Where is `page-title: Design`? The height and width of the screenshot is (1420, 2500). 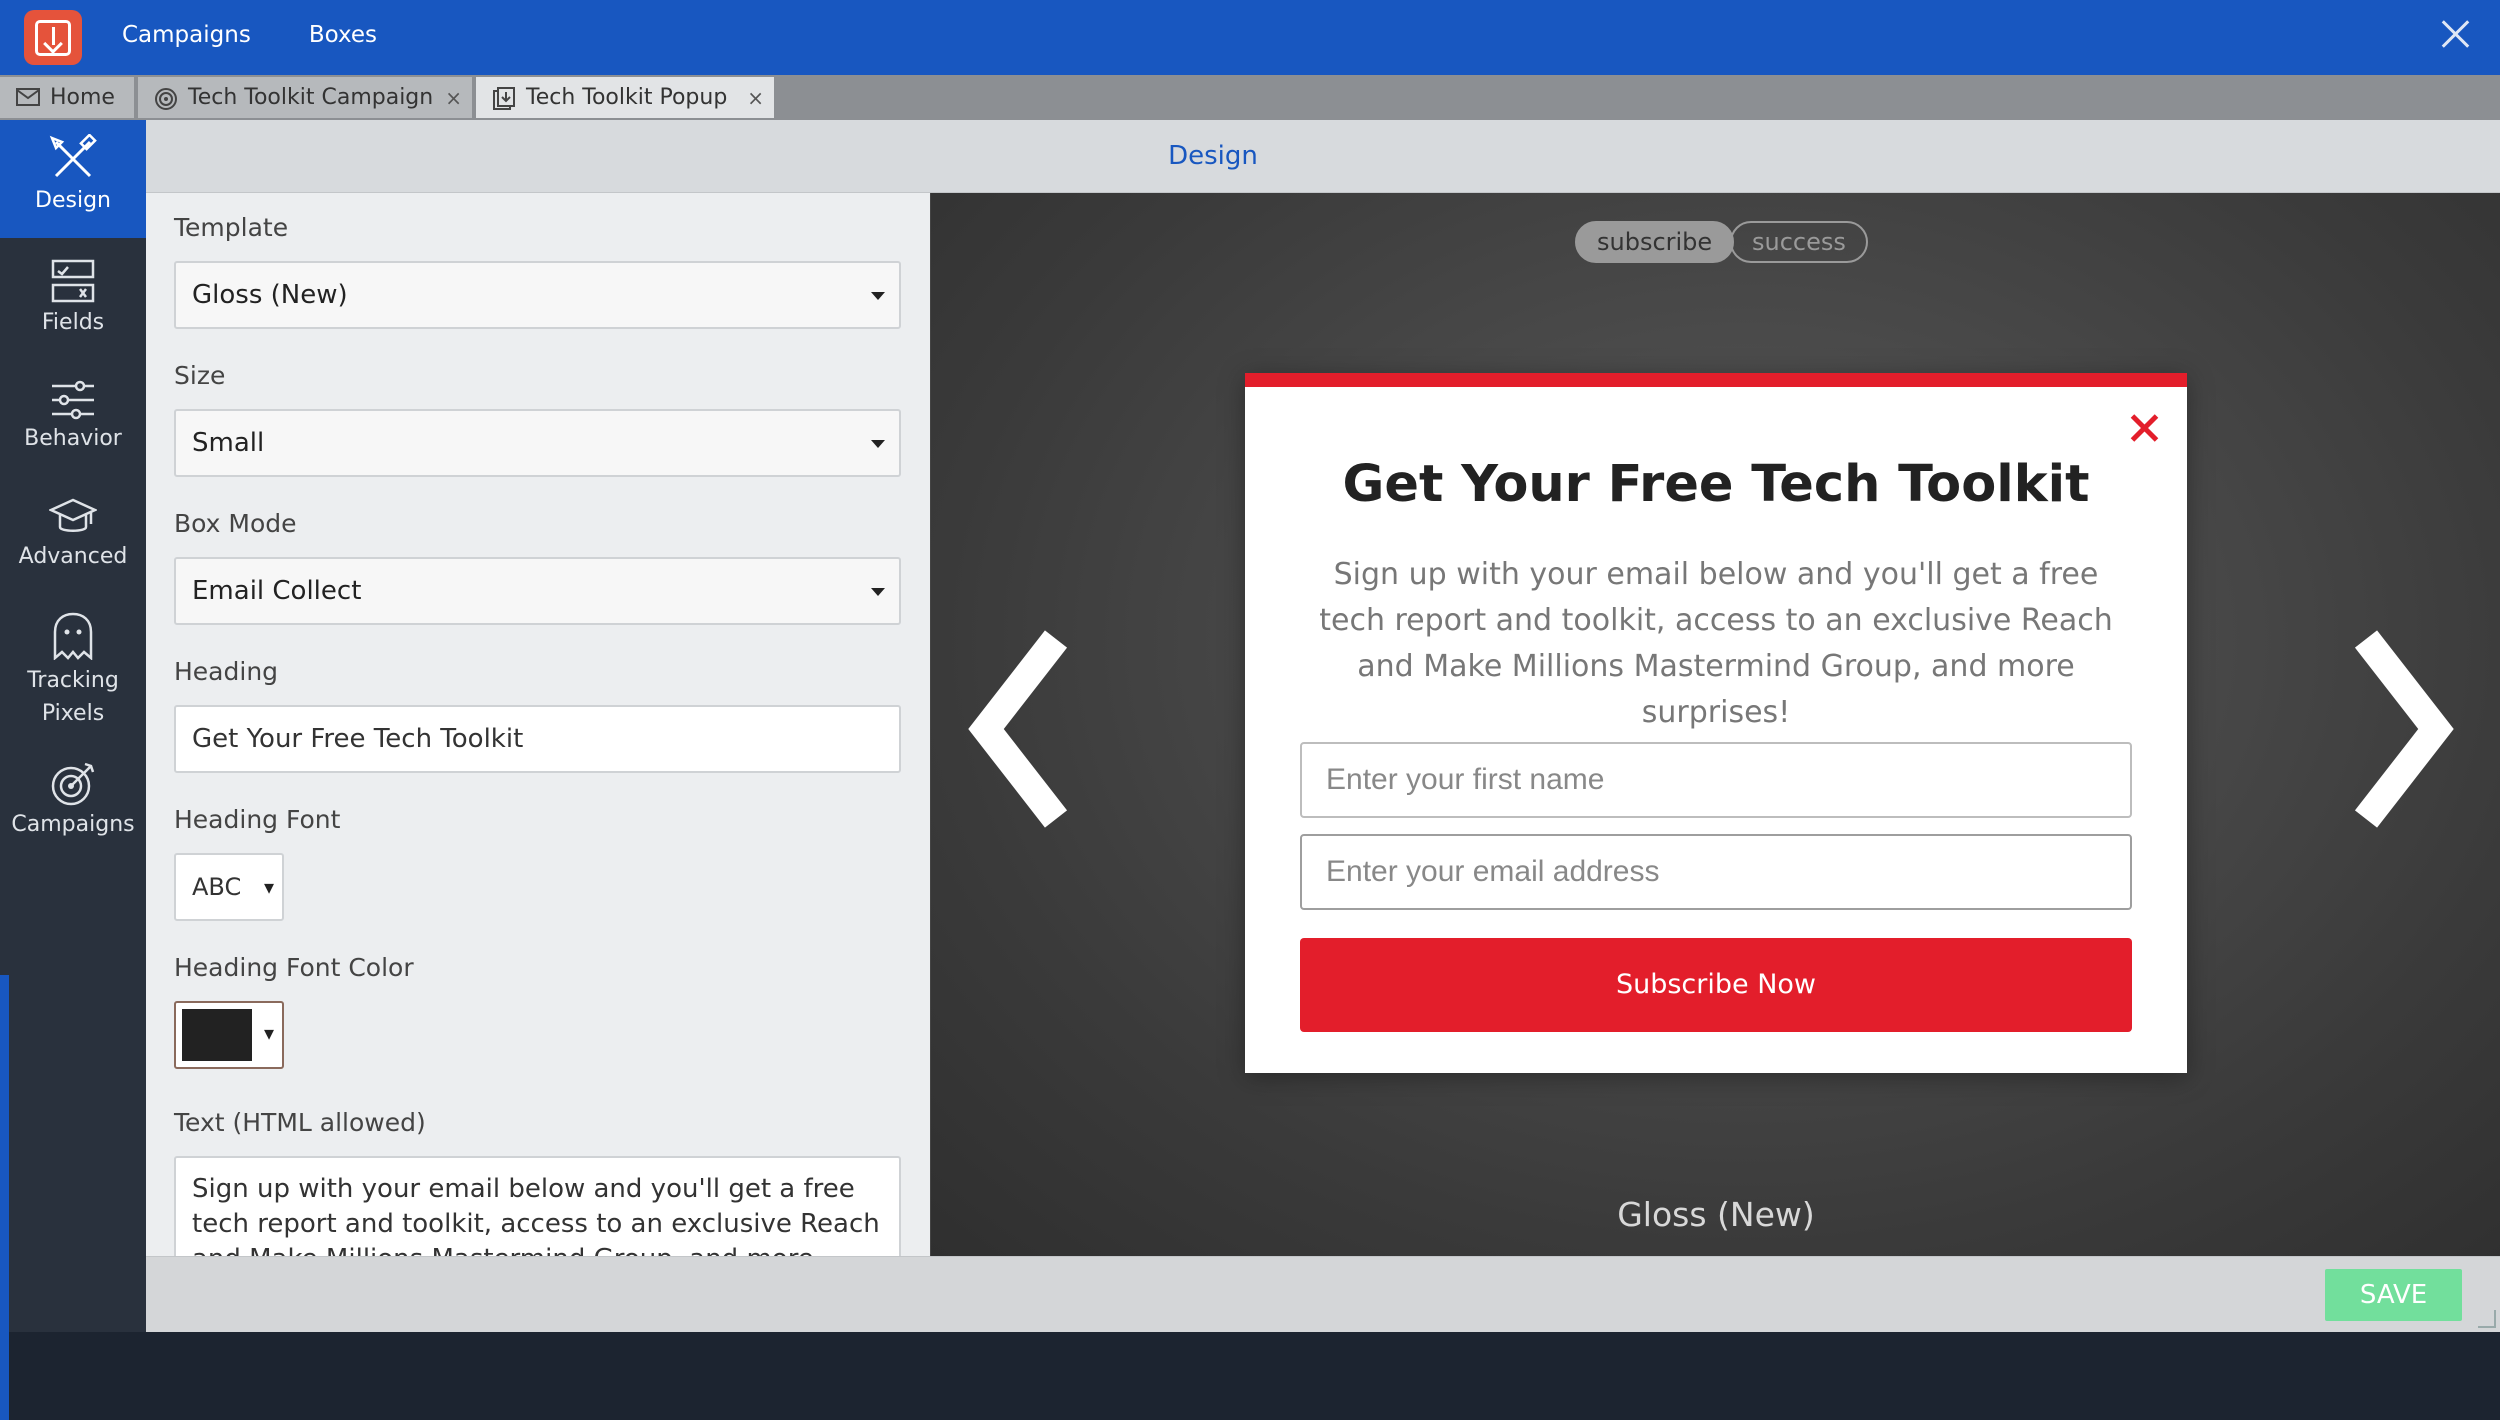
page-title: Design is located at coordinates (1213, 156).